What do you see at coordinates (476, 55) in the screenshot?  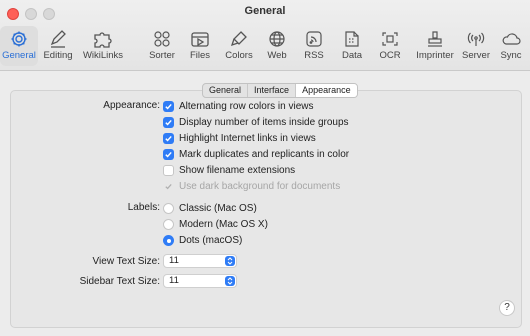 I see `toolbar-label: Server` at bounding box center [476, 55].